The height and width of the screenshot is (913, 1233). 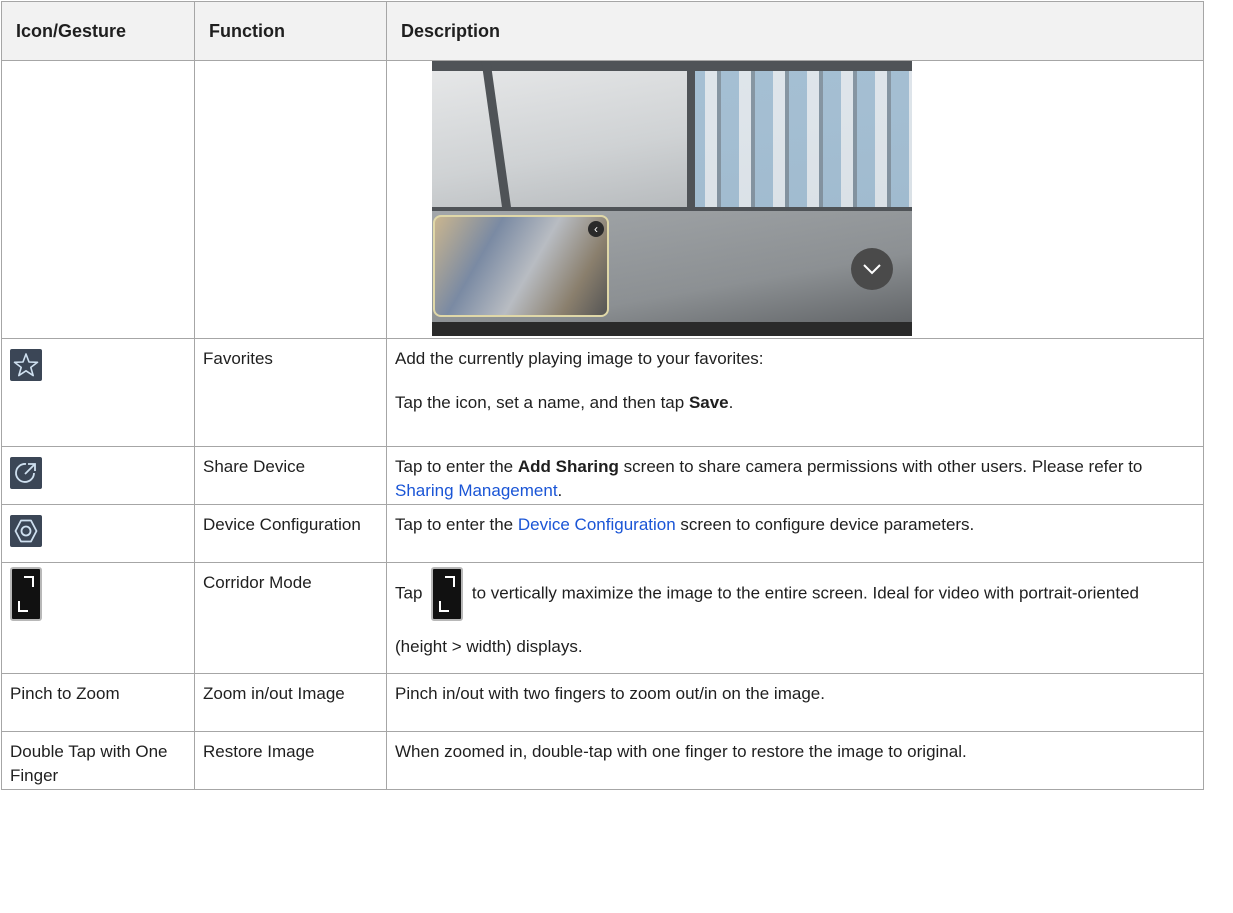 I want to click on gesture-pinch: Pinch to Zoom, so click(x=98, y=702).